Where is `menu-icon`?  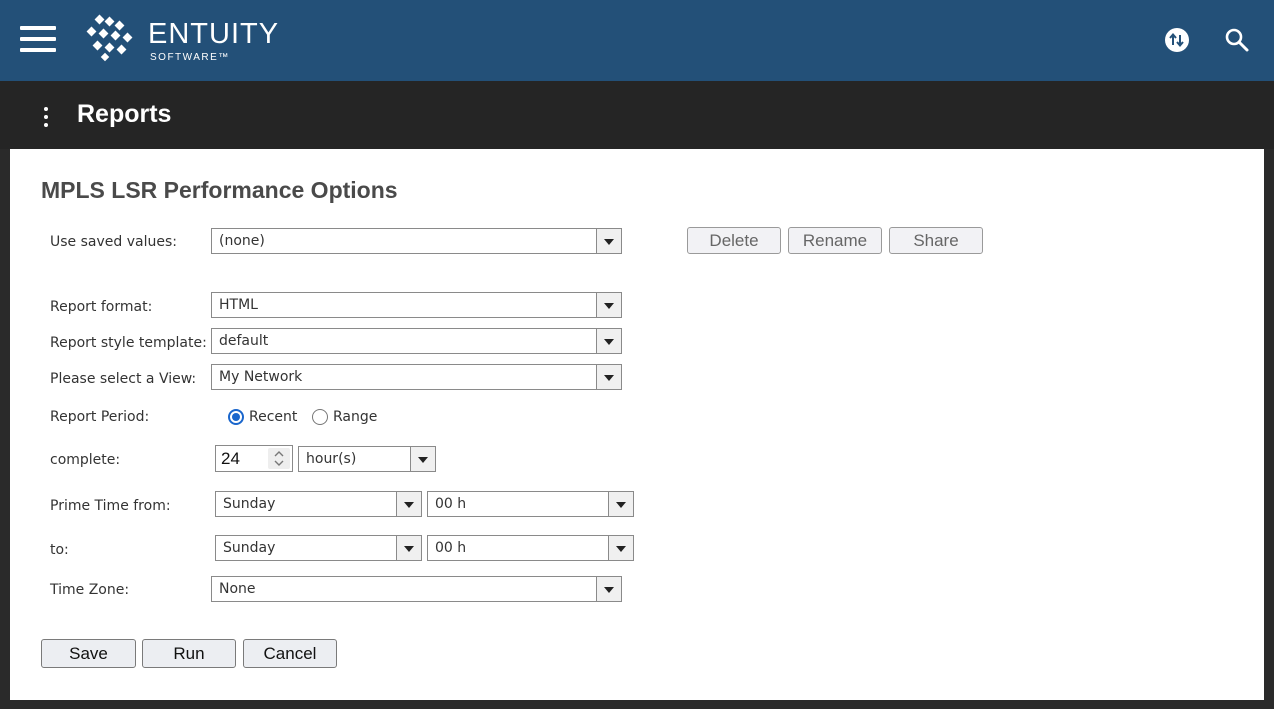 menu-icon is located at coordinates (38, 39).